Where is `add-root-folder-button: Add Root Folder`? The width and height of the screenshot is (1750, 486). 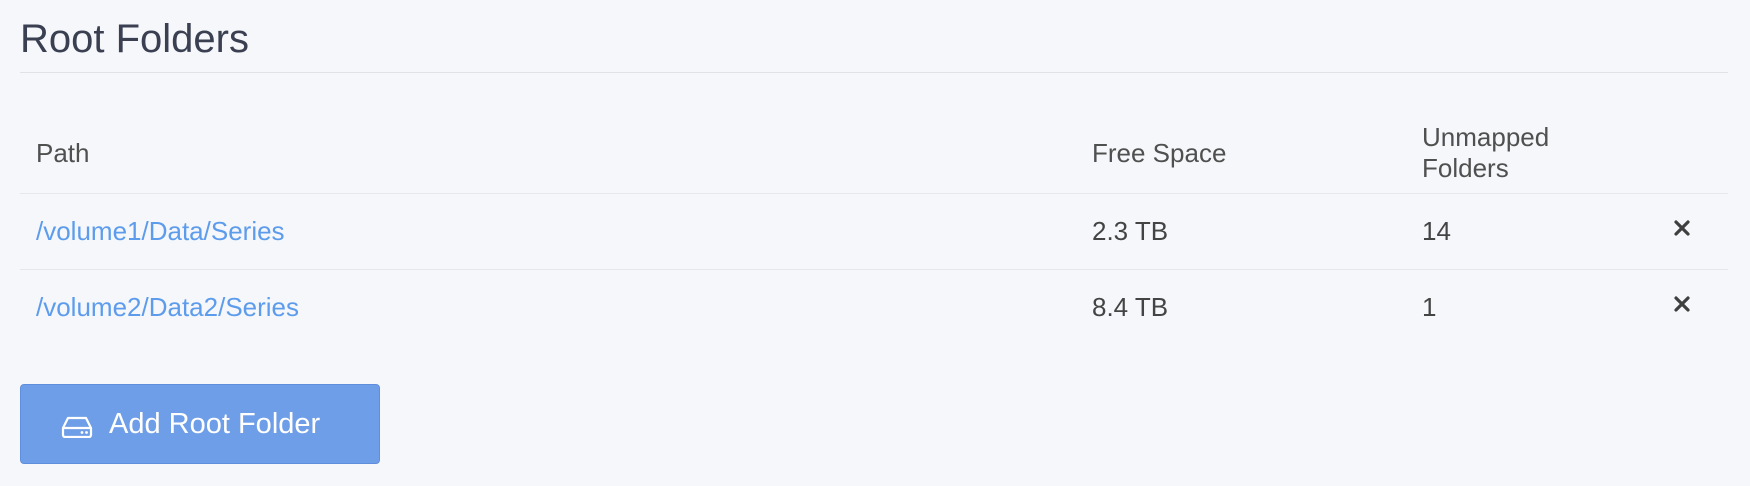
add-root-folder-button: Add Root Folder is located at coordinates (200, 424).